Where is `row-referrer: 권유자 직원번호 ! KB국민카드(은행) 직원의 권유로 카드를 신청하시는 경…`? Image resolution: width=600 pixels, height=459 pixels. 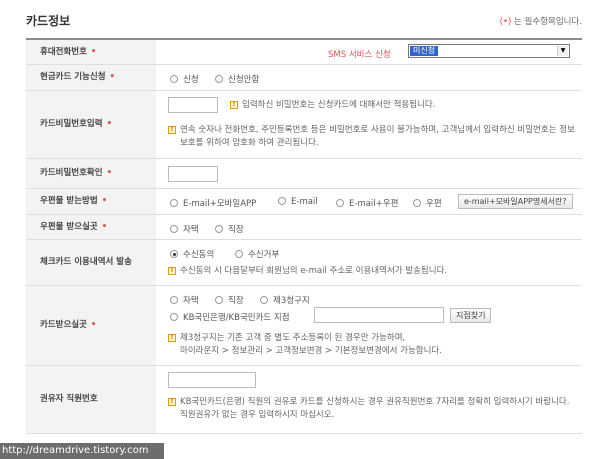 row-referrer: 권유자 직원번호 ! KB국민카드(은행) 직원의 권유로 카드를 신청하시는 경… is located at coordinates (304, 400).